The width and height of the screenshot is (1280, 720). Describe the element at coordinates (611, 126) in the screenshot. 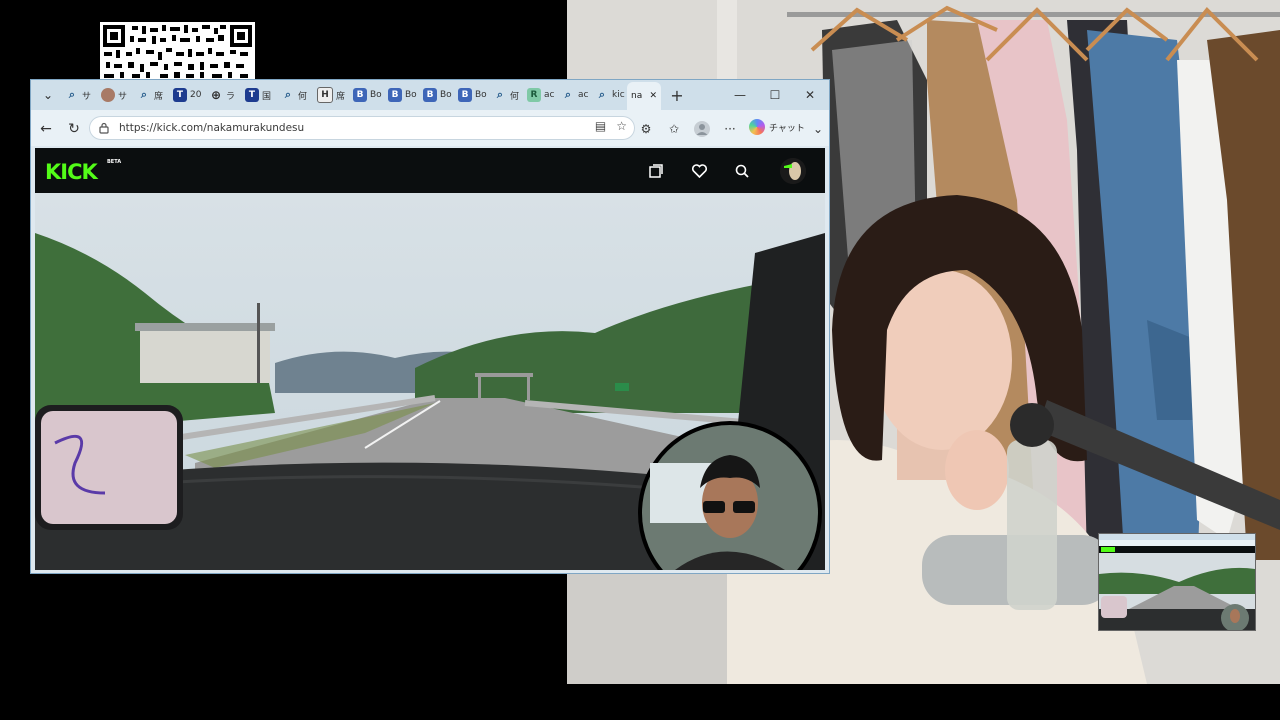

I see `address-icons: ▤ ☆` at that location.